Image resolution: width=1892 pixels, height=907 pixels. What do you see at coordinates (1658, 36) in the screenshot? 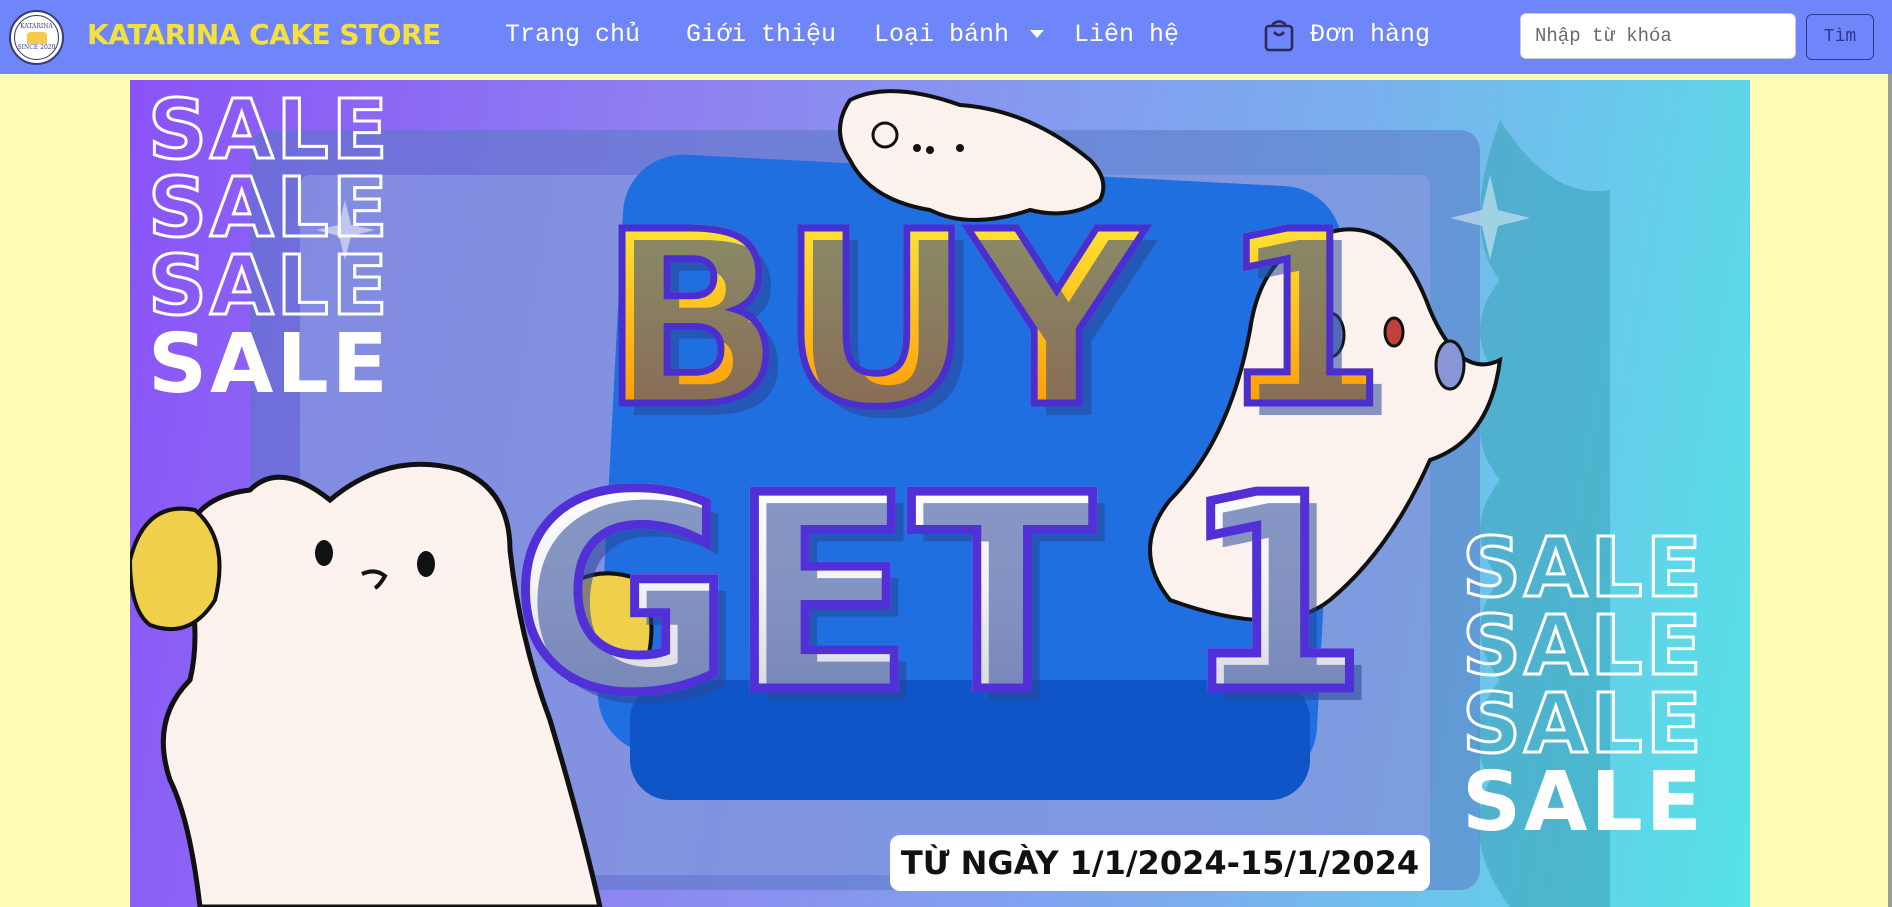
I see `search-input` at bounding box center [1658, 36].